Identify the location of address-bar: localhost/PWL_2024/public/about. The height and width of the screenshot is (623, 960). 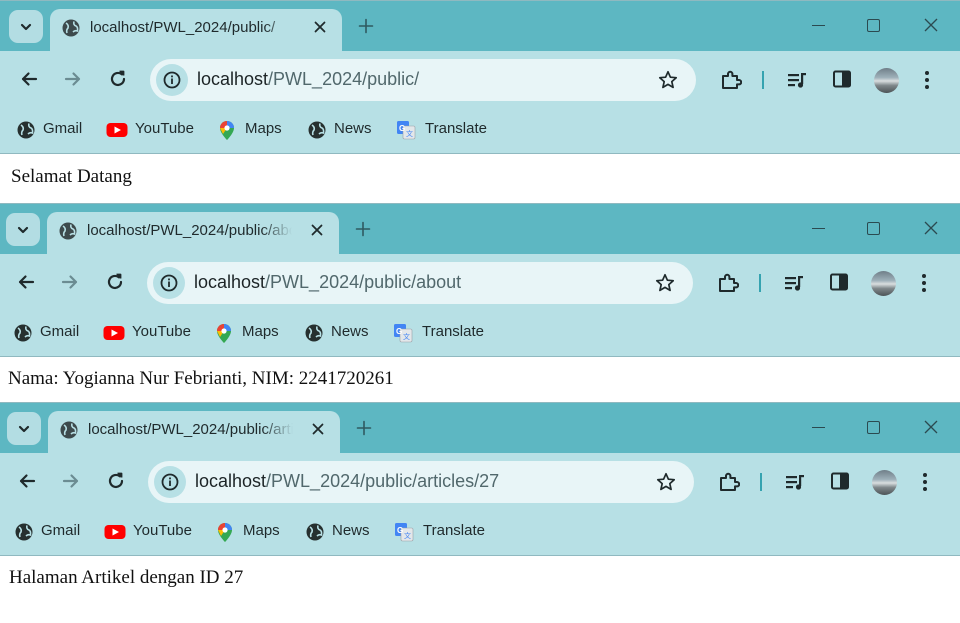
(420, 283).